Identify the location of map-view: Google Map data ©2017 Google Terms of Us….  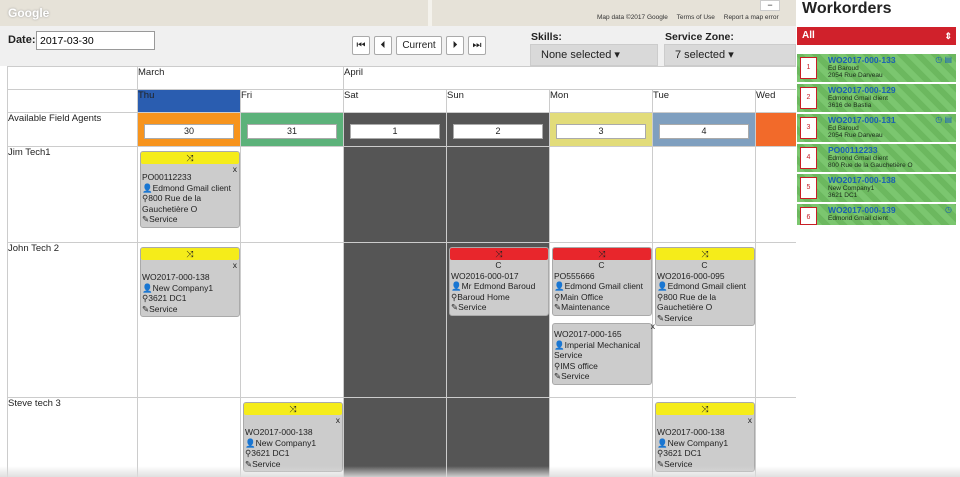
(398, 13).